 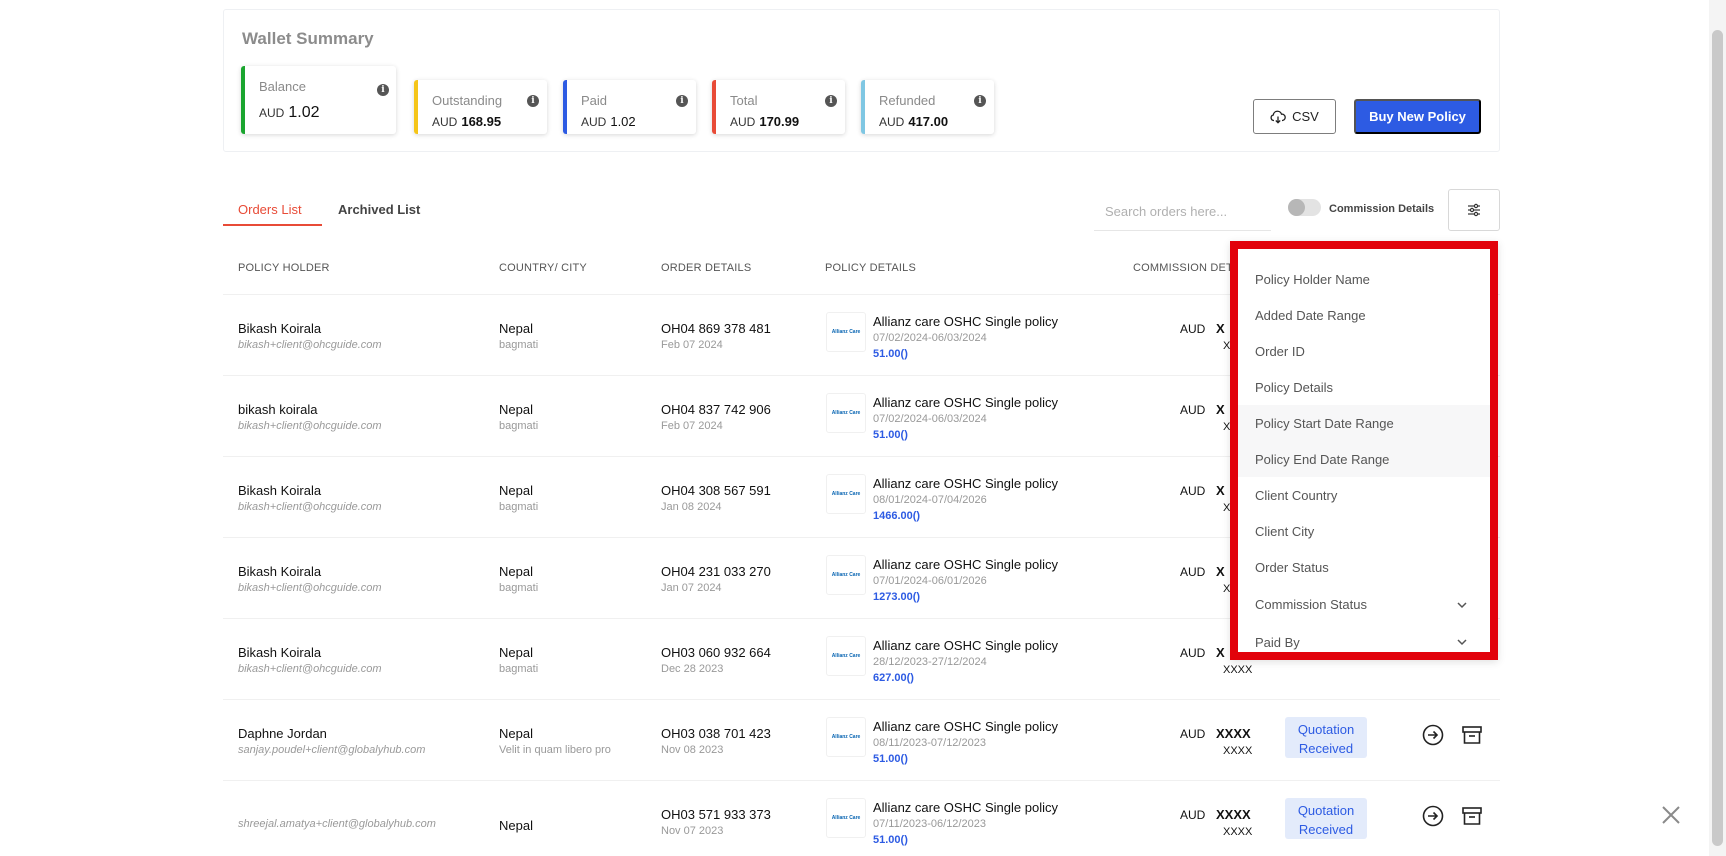 I want to click on search-input, so click(x=1182, y=212).